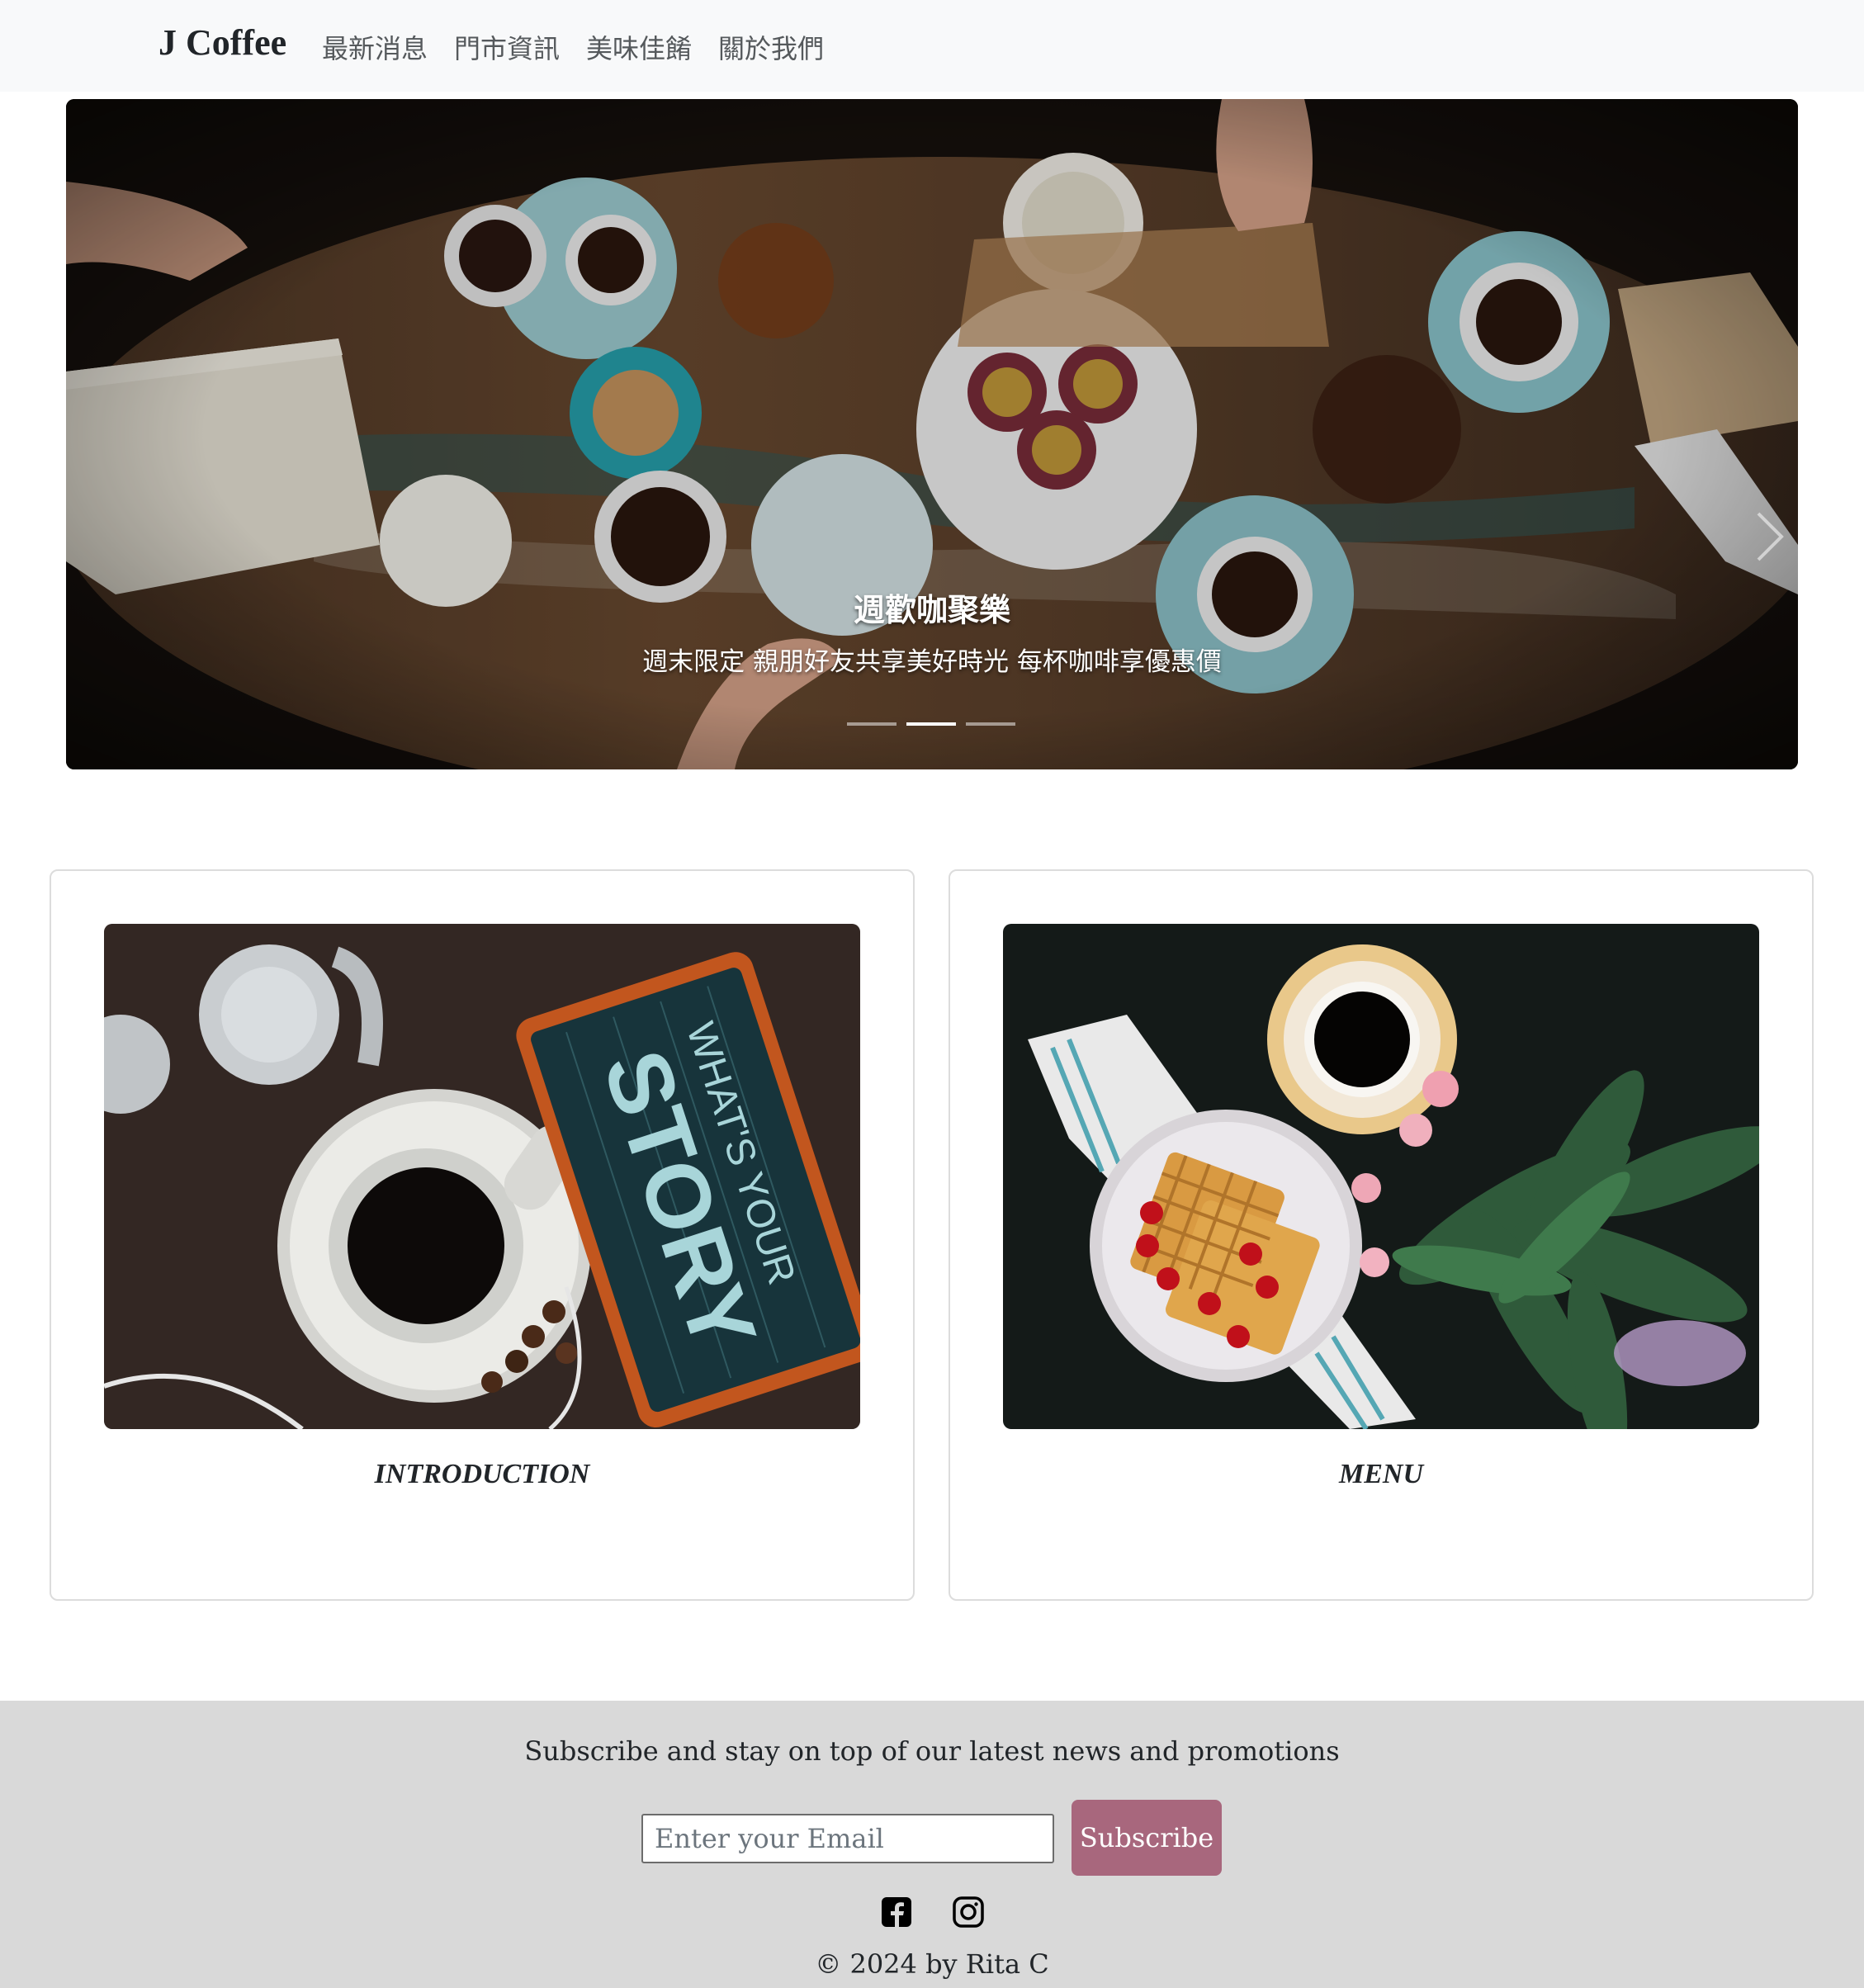  What do you see at coordinates (1147, 1838) in the screenshot?
I see `subscribe-button: Subscribe` at bounding box center [1147, 1838].